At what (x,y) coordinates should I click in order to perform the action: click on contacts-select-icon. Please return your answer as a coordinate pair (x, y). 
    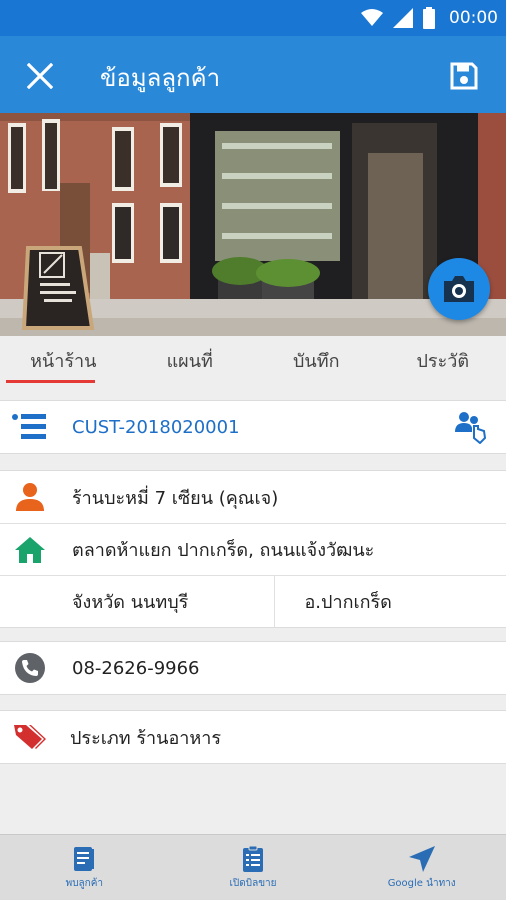
    Looking at the image, I should click on (470, 428).